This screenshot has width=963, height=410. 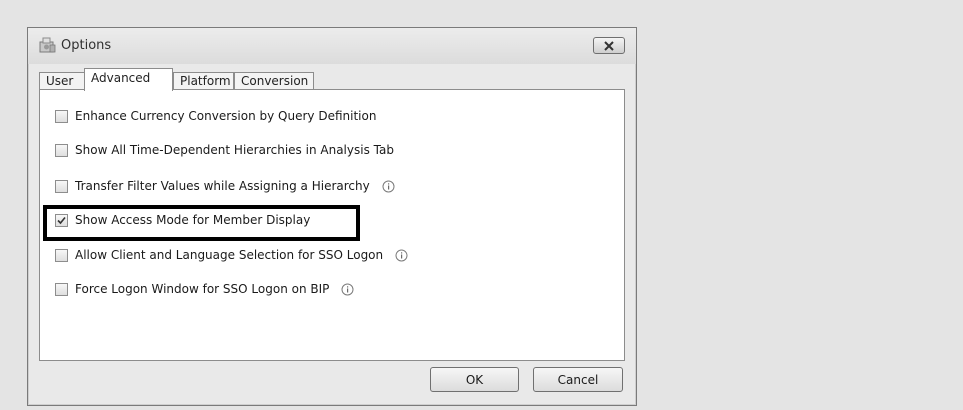 I want to click on tab-conversion: Conversion, so click(x=274, y=81).